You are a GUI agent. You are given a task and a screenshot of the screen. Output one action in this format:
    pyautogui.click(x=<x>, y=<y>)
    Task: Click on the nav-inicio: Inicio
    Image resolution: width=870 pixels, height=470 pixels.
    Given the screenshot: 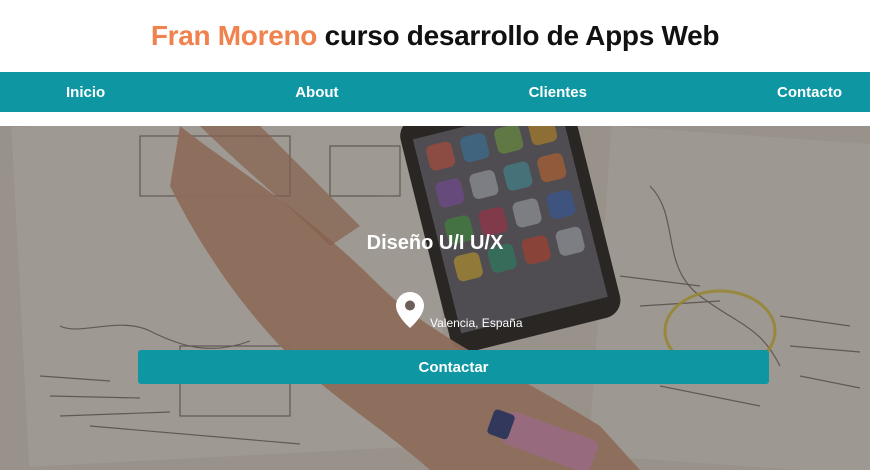 What is the action you would take?
    pyautogui.click(x=85, y=92)
    